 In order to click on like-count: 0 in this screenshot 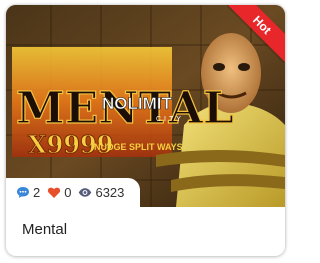, I will do `click(68, 192)`.